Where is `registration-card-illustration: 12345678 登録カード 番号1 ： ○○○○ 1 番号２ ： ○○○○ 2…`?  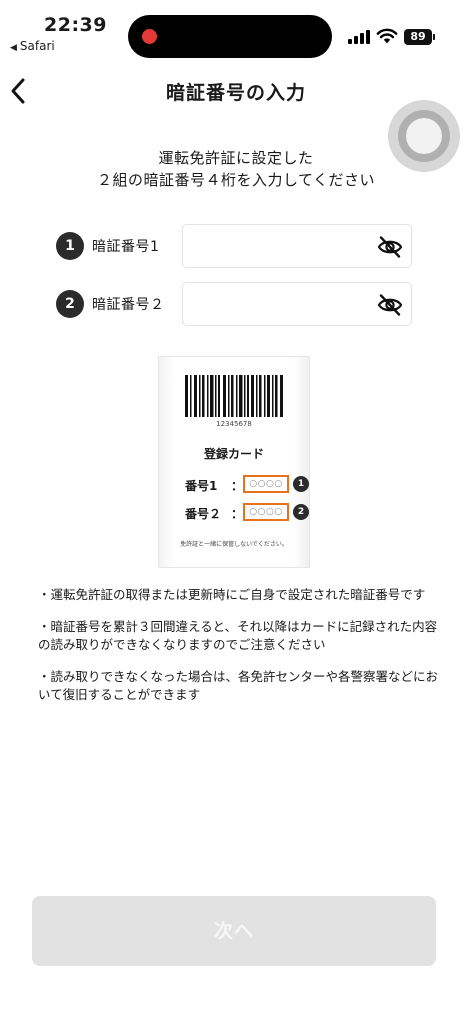 registration-card-illustration: 12345678 登録カード 番号1 ： ○○○○ 1 番号２ ： ○○○○ 2… is located at coordinates (234, 462).